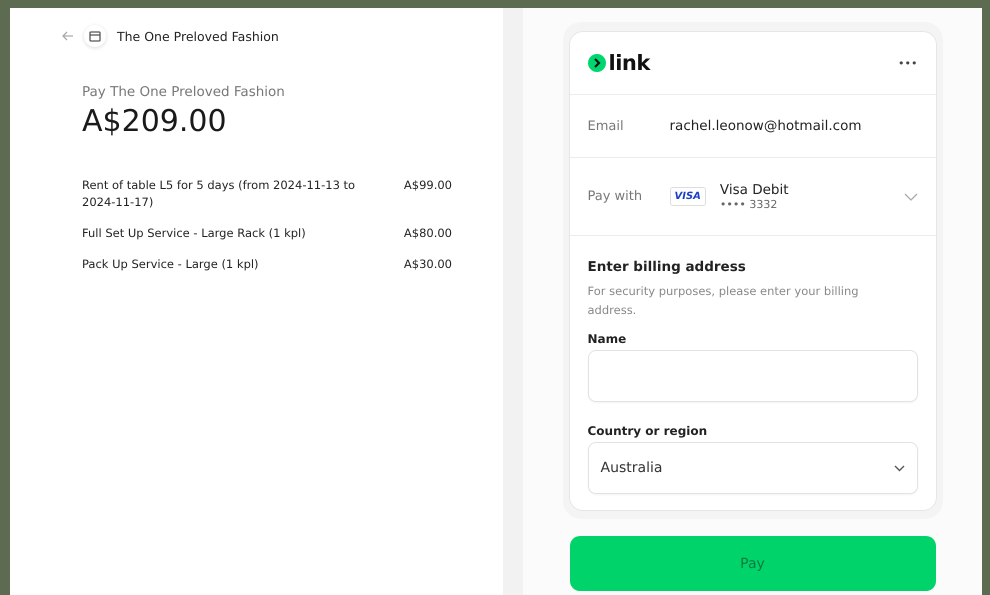  What do you see at coordinates (667, 267) in the screenshot?
I see `billing-title: Enter billing address` at bounding box center [667, 267].